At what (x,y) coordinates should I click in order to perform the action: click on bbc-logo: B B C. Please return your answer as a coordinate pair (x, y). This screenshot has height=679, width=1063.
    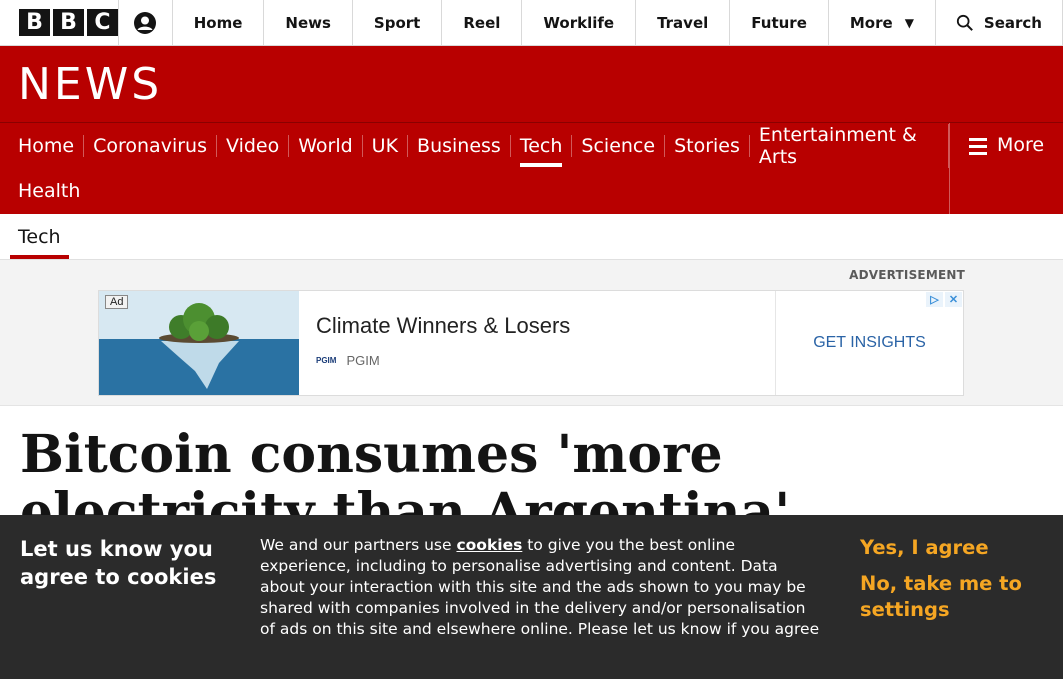
    Looking at the image, I should click on (59, 22).